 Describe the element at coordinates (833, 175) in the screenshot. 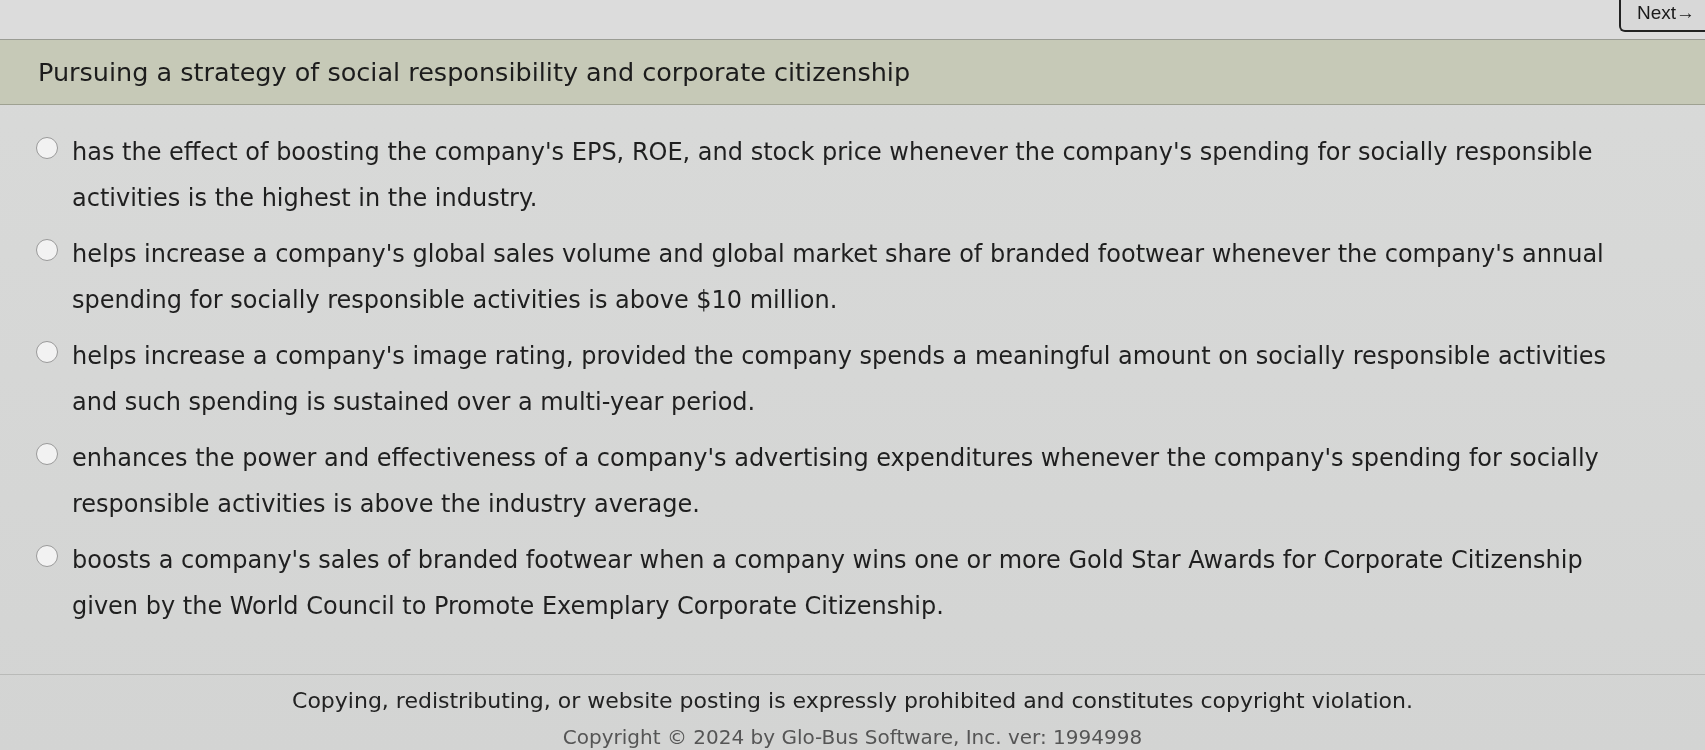

I see `answer-option-text: has the effect of boosting the company's EPS, ROE, and stock price whenever the company's spending for socially responsible activities is the highest in the industry.` at that location.